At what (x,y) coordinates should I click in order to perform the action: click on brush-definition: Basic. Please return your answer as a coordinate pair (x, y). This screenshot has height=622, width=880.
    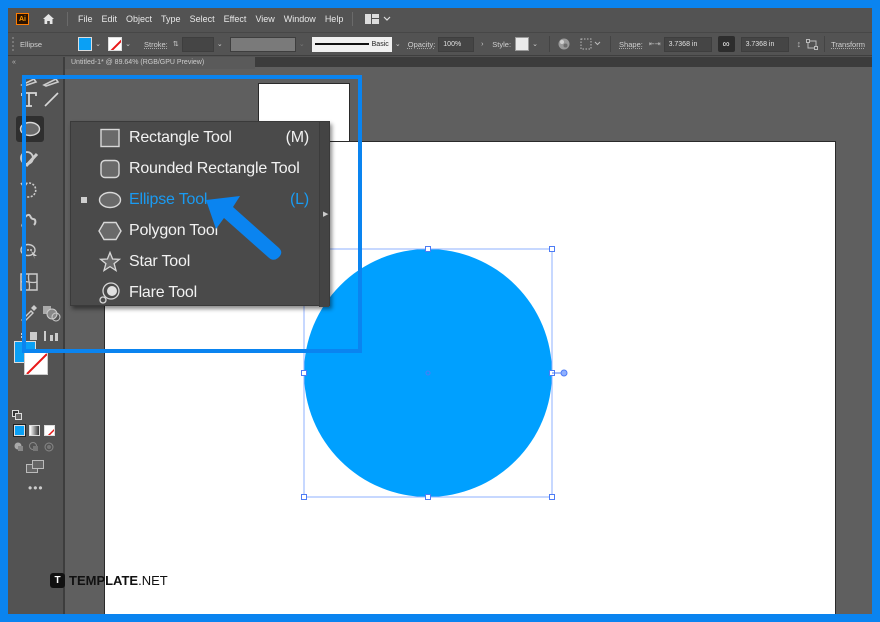
    Looking at the image, I should click on (351, 44).